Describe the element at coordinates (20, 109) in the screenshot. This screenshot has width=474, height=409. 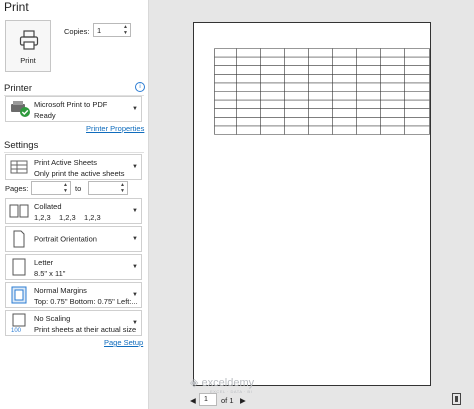
I see `printer-ready-icon` at that location.